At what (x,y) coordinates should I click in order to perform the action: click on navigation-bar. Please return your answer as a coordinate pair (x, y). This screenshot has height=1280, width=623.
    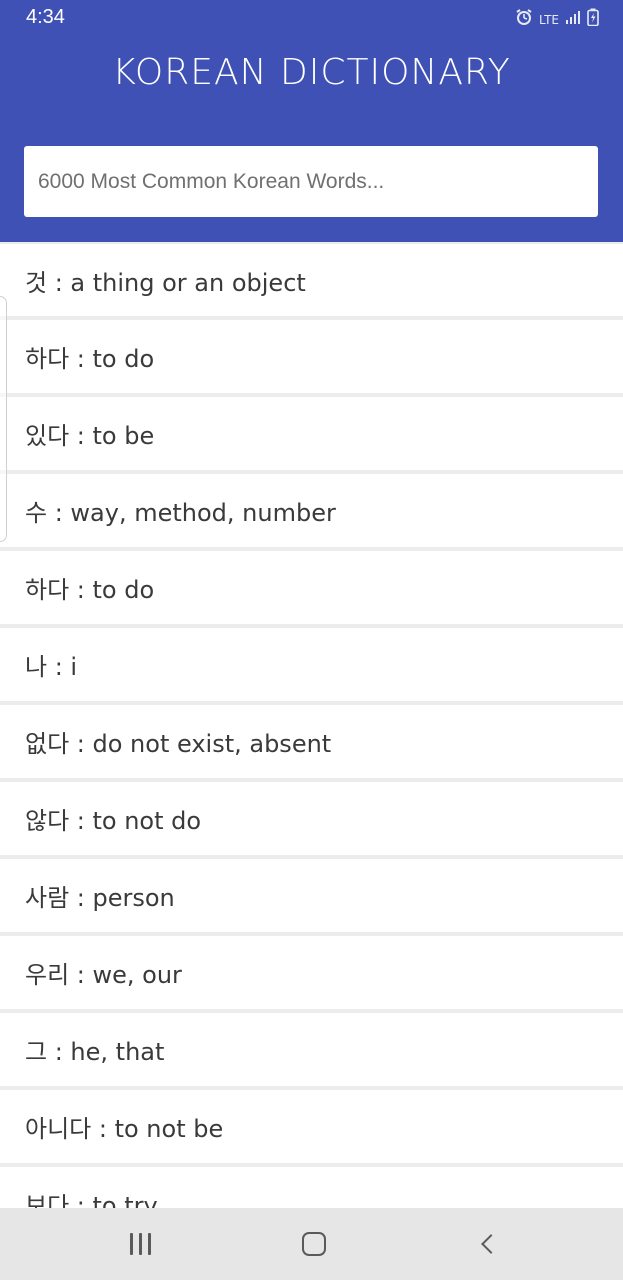
    Looking at the image, I should click on (311, 1244).